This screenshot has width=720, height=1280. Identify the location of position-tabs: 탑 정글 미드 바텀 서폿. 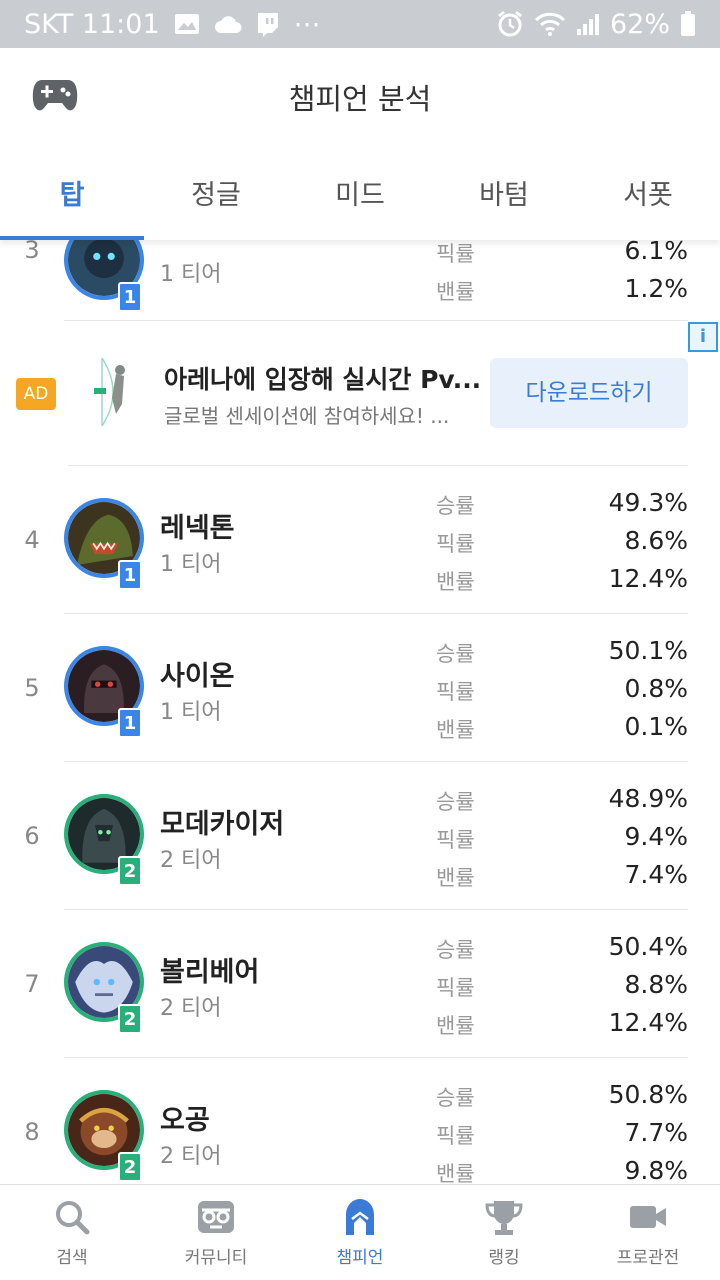
(360, 192).